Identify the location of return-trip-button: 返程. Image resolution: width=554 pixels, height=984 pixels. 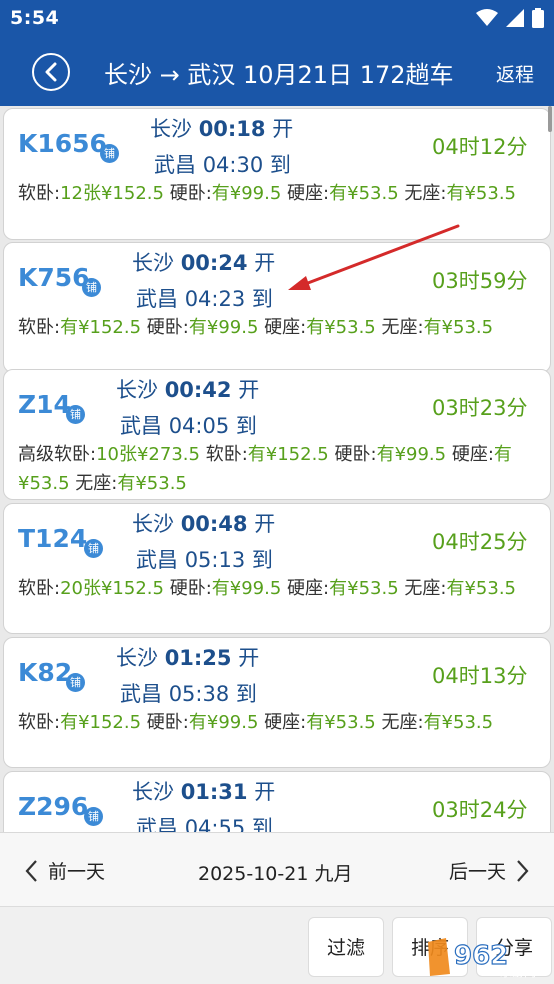
(515, 73).